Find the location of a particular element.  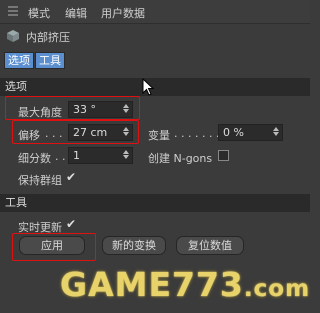

subdivision-dots: . . is located at coordinates (60, 156).